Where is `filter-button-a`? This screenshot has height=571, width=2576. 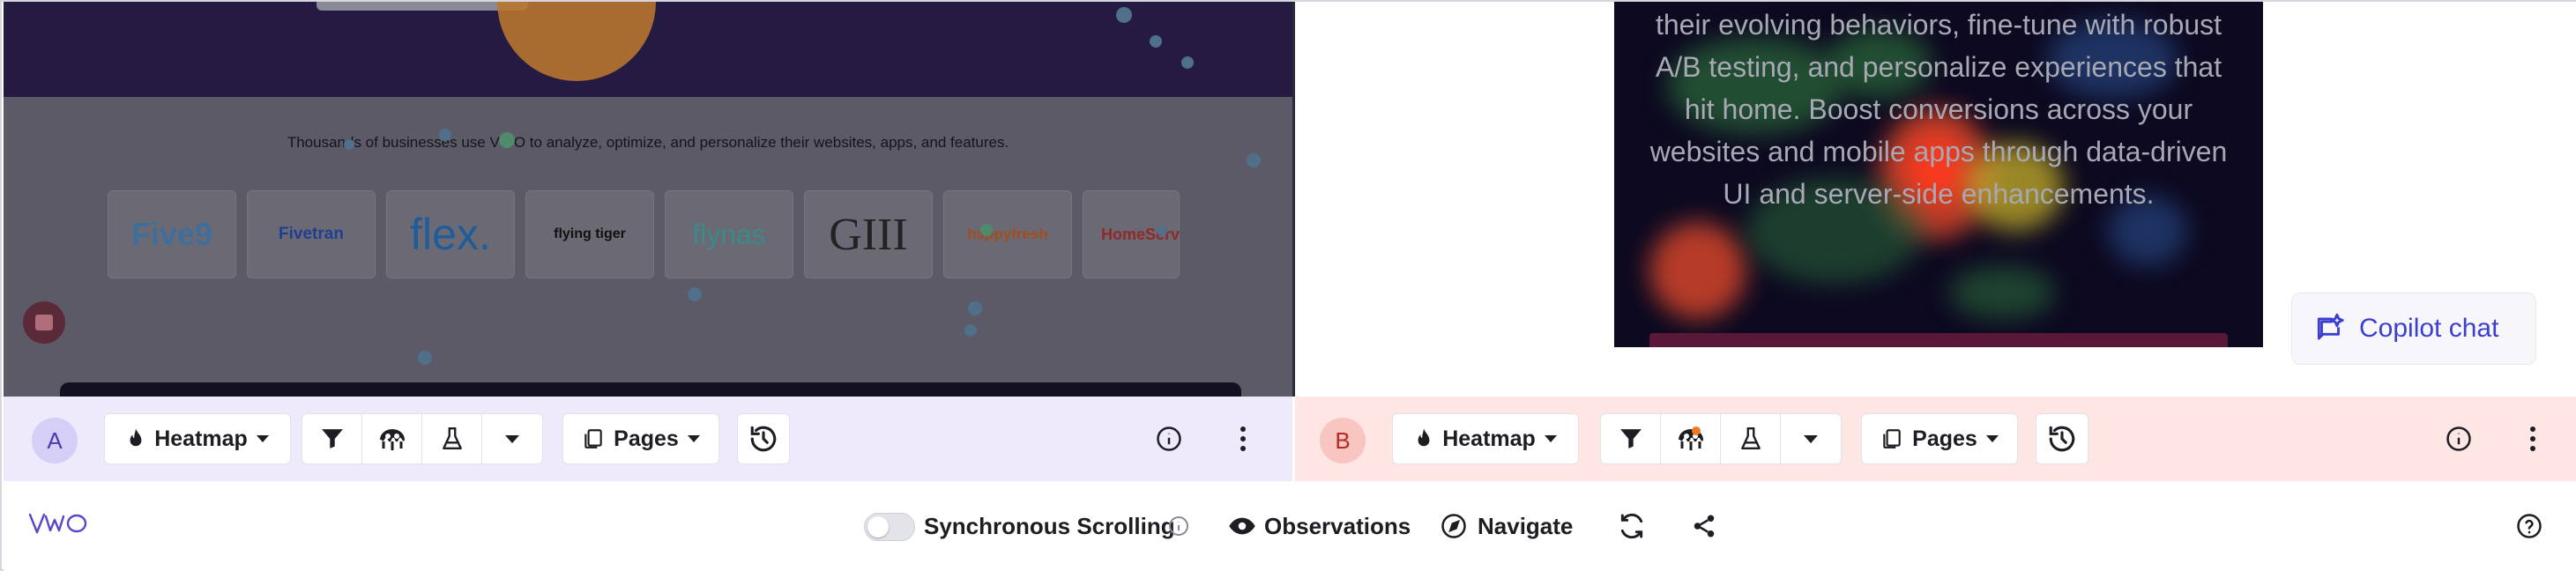
filter-button-a is located at coordinates (333, 439).